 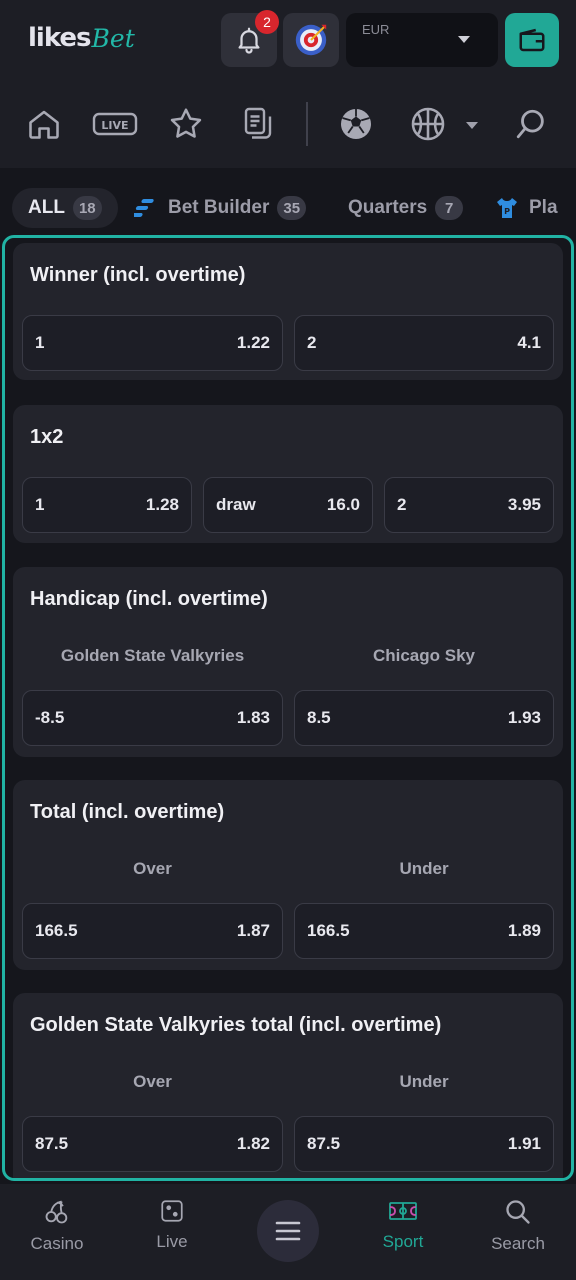 I want to click on bottom-nav-live: Live, so click(x=172, y=1233).